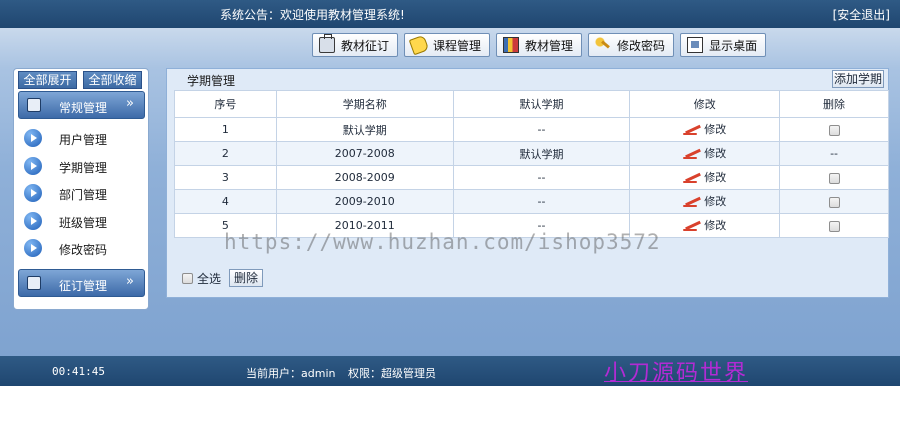 This screenshot has width=900, height=425. I want to click on brand-watermark: 小刀源码世界, so click(676, 373).